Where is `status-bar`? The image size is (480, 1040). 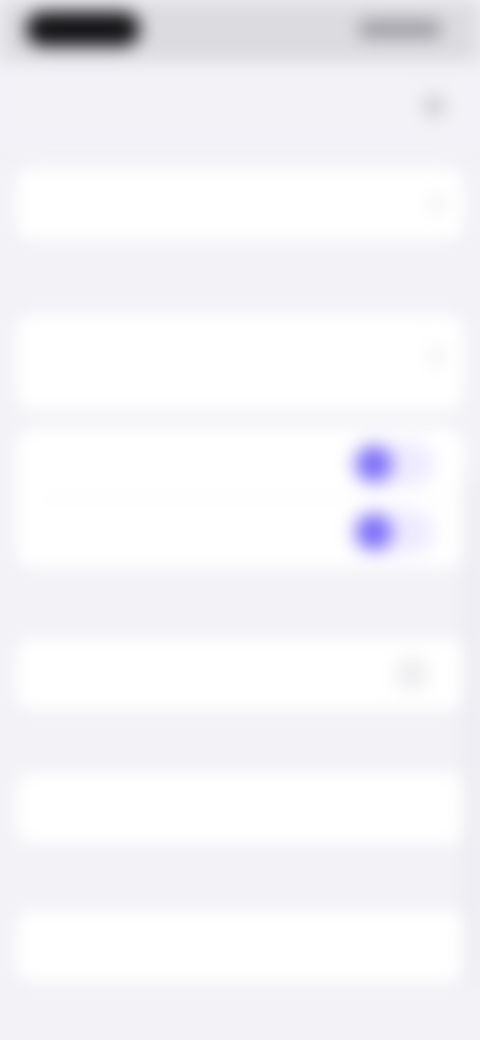 status-bar is located at coordinates (240, 31).